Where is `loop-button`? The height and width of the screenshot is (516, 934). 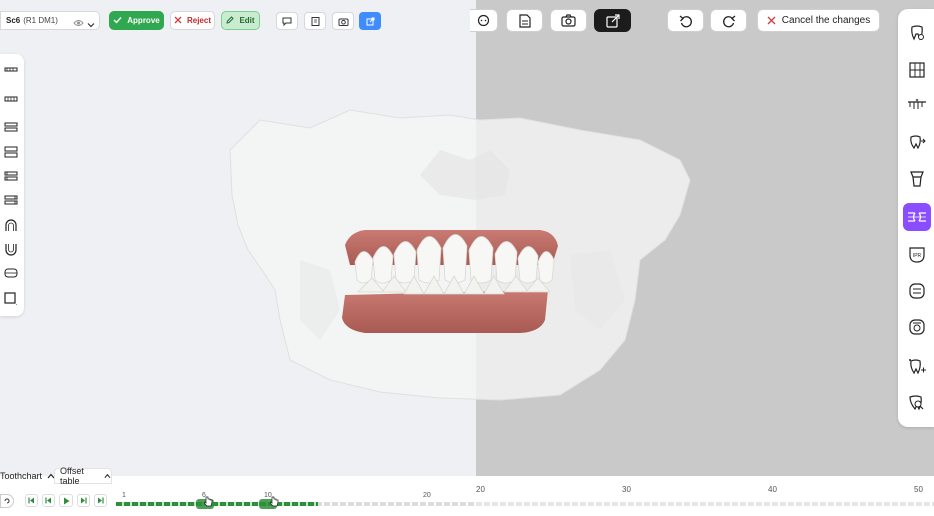
loop-button is located at coordinates (7, 501).